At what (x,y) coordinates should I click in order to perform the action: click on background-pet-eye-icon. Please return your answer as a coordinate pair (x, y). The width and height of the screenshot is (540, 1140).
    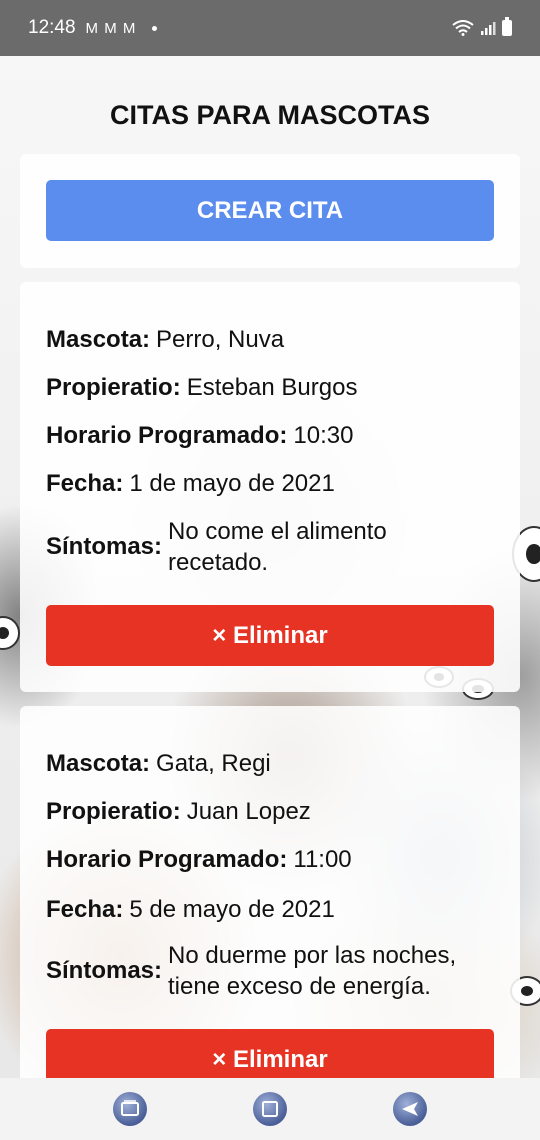
    Looking at the image, I should click on (10, 633).